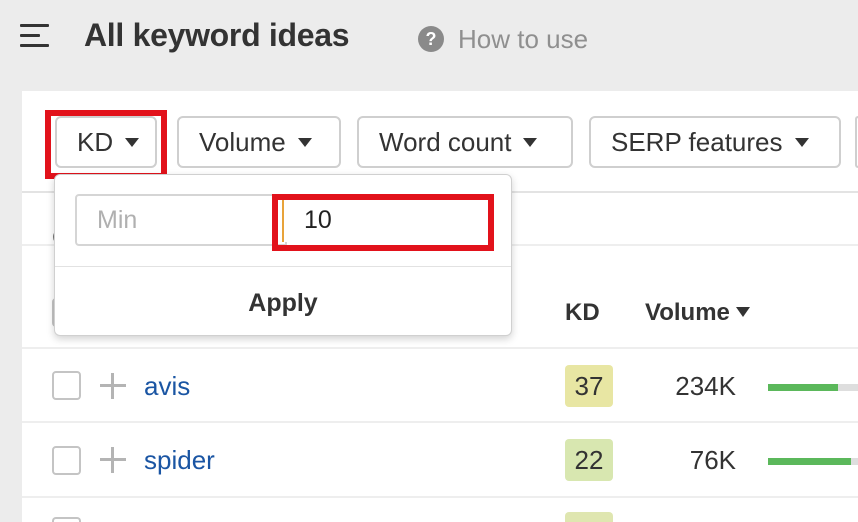  What do you see at coordinates (440, 348) in the screenshot?
I see `header-divider` at bounding box center [440, 348].